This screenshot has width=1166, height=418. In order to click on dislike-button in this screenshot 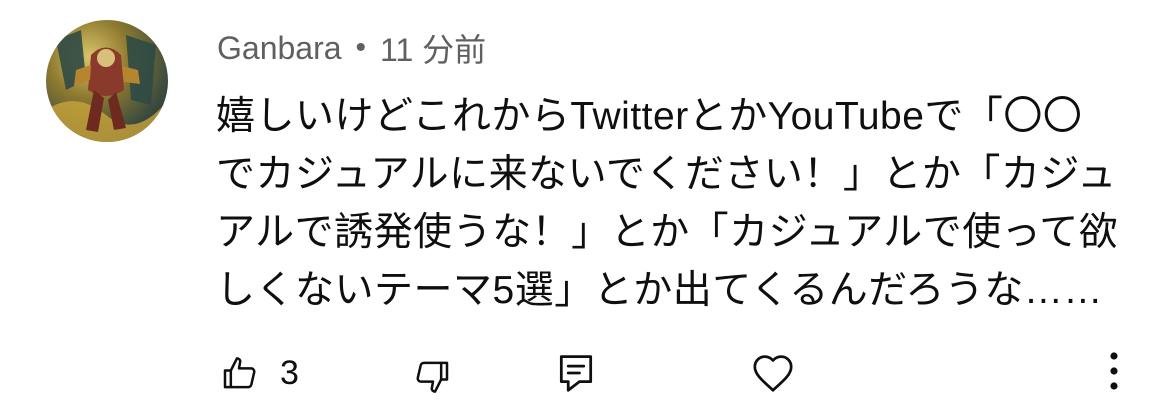, I will do `click(432, 377)`.